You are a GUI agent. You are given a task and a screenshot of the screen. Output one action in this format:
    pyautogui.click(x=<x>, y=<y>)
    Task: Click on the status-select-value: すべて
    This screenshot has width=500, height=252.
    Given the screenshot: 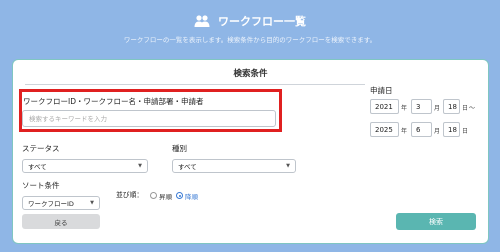 What is the action you would take?
    pyautogui.click(x=37, y=167)
    